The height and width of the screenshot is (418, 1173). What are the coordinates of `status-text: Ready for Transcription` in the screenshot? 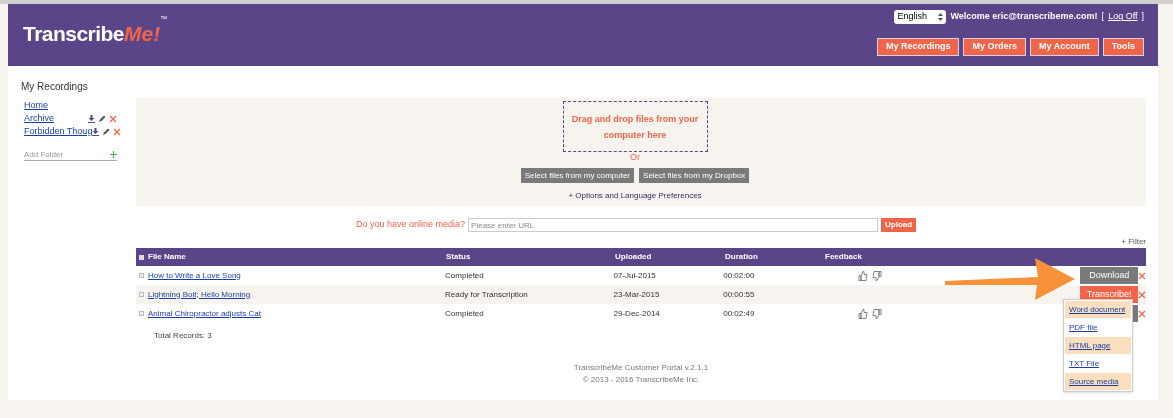 It's located at (487, 294).